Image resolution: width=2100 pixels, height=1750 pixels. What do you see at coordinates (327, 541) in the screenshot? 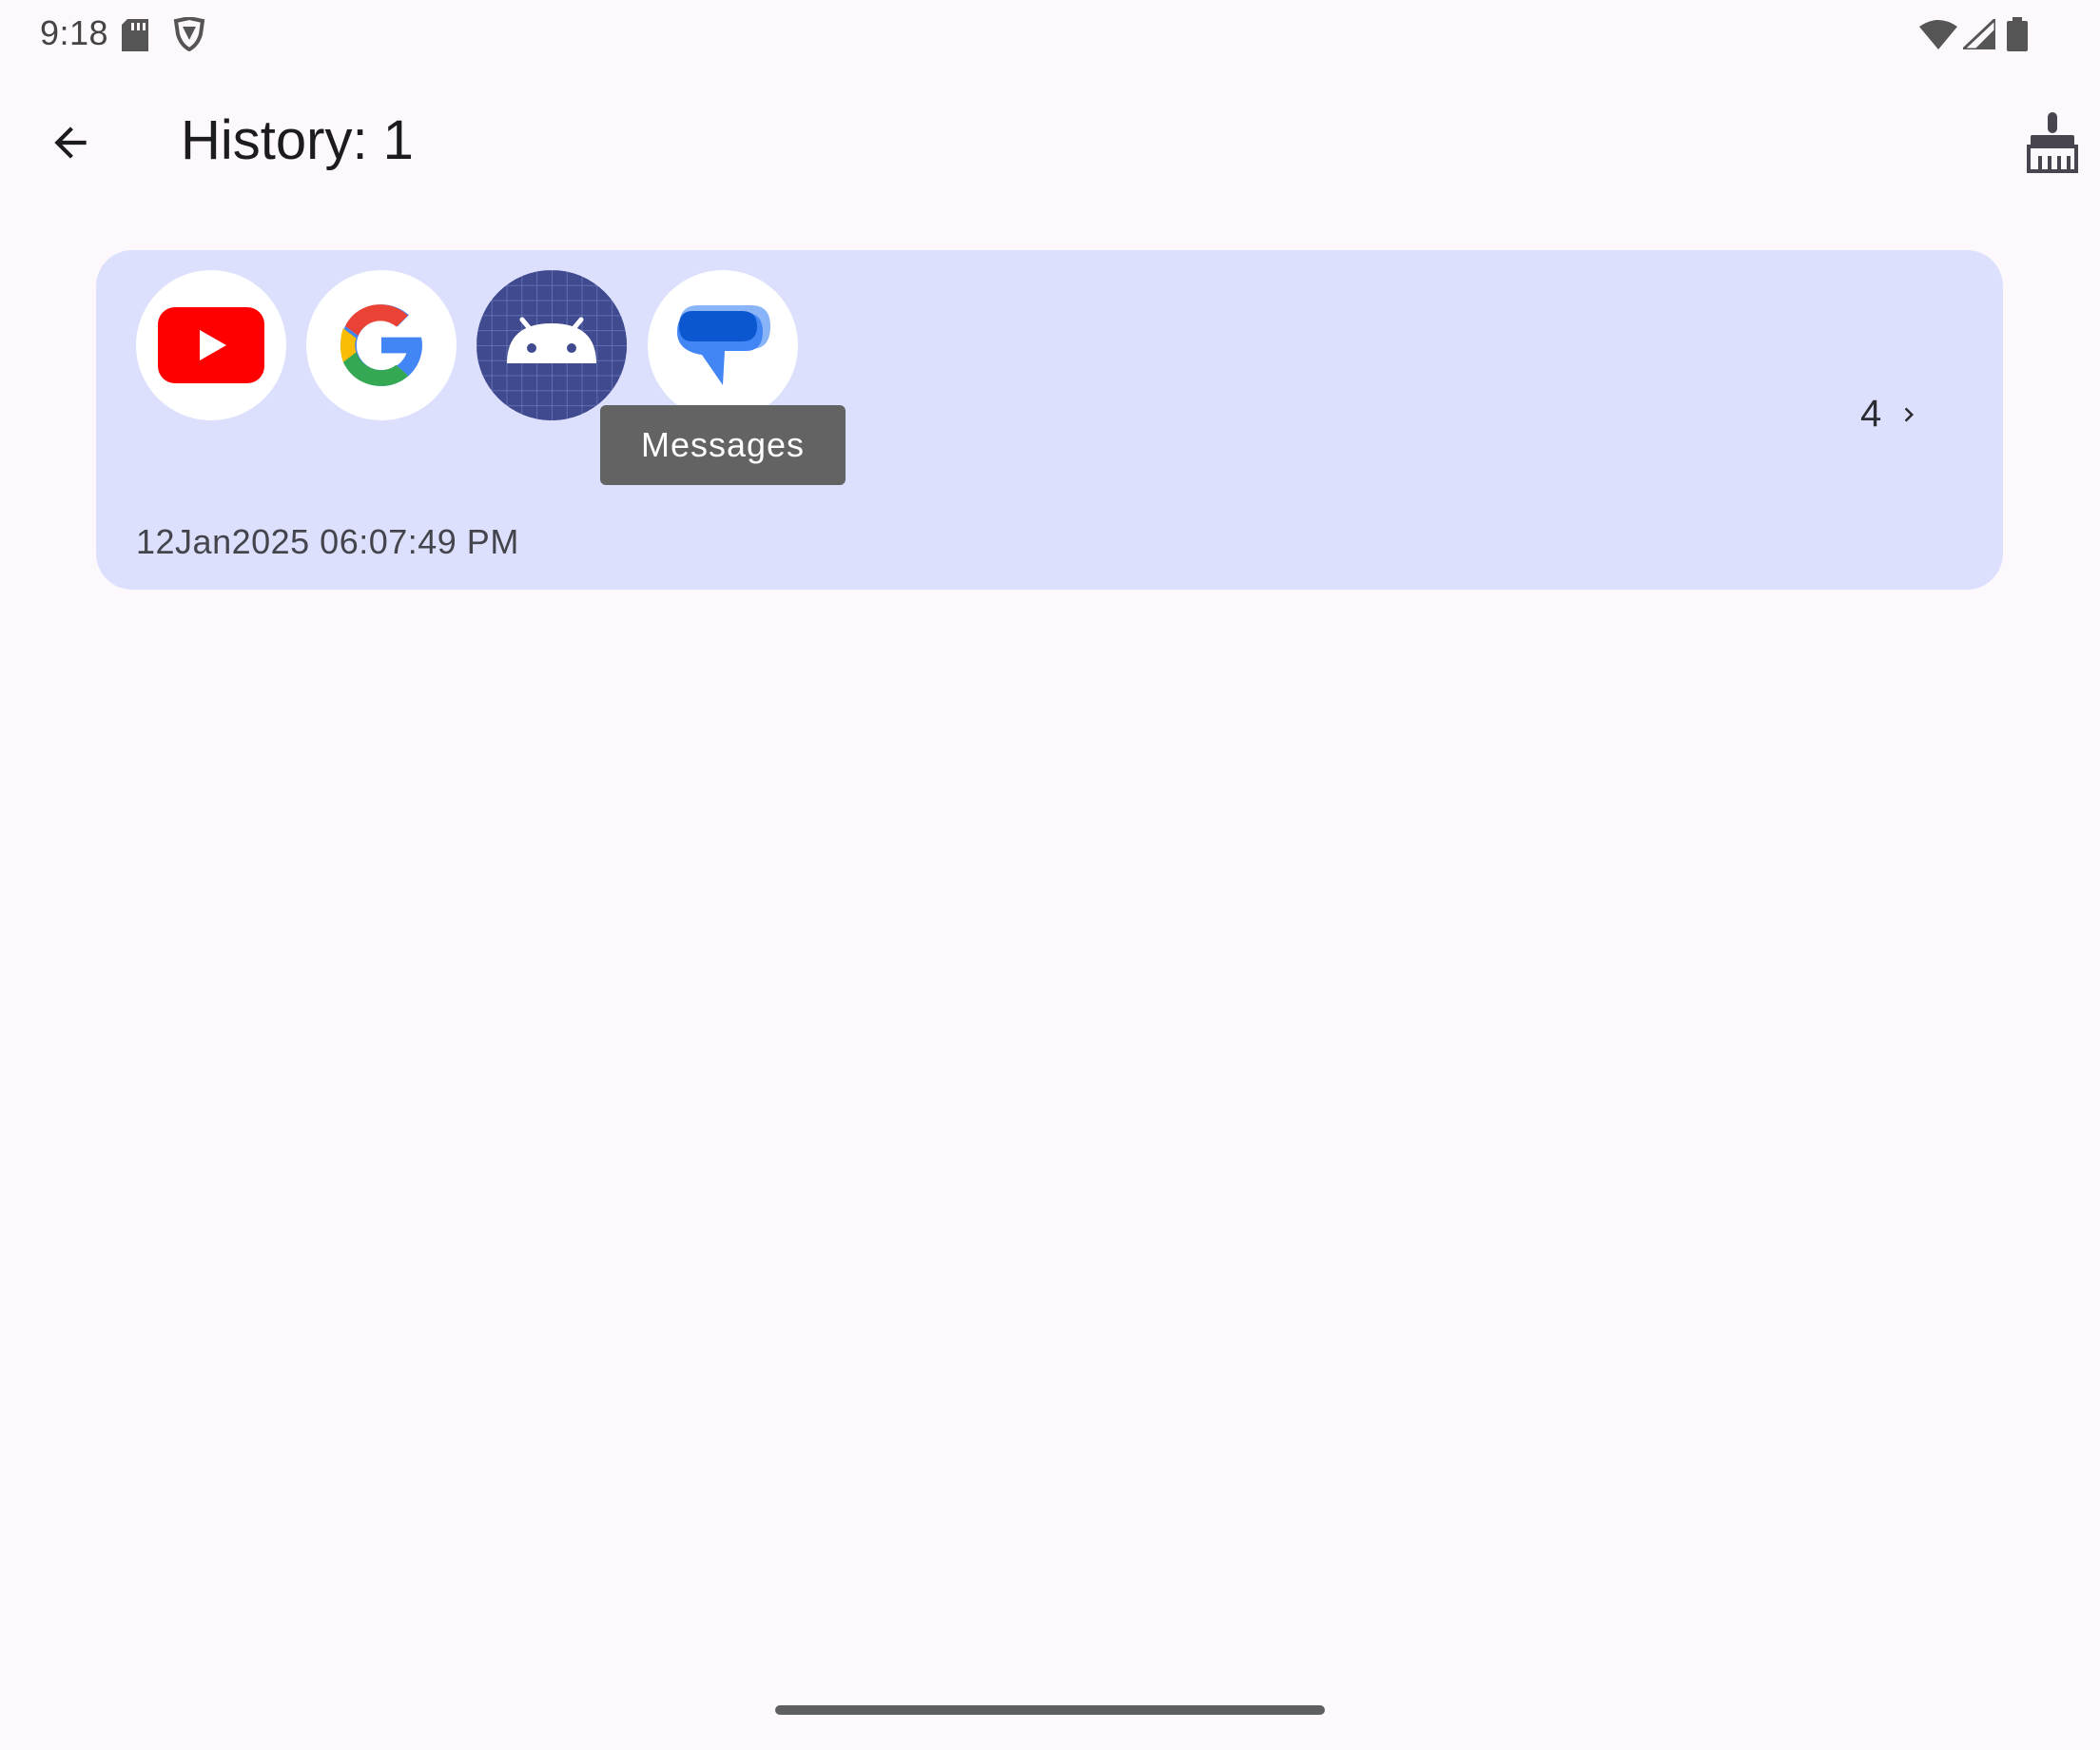
I see `history-timestamp: 12Jan2025 06:07:49 PM` at bounding box center [327, 541].